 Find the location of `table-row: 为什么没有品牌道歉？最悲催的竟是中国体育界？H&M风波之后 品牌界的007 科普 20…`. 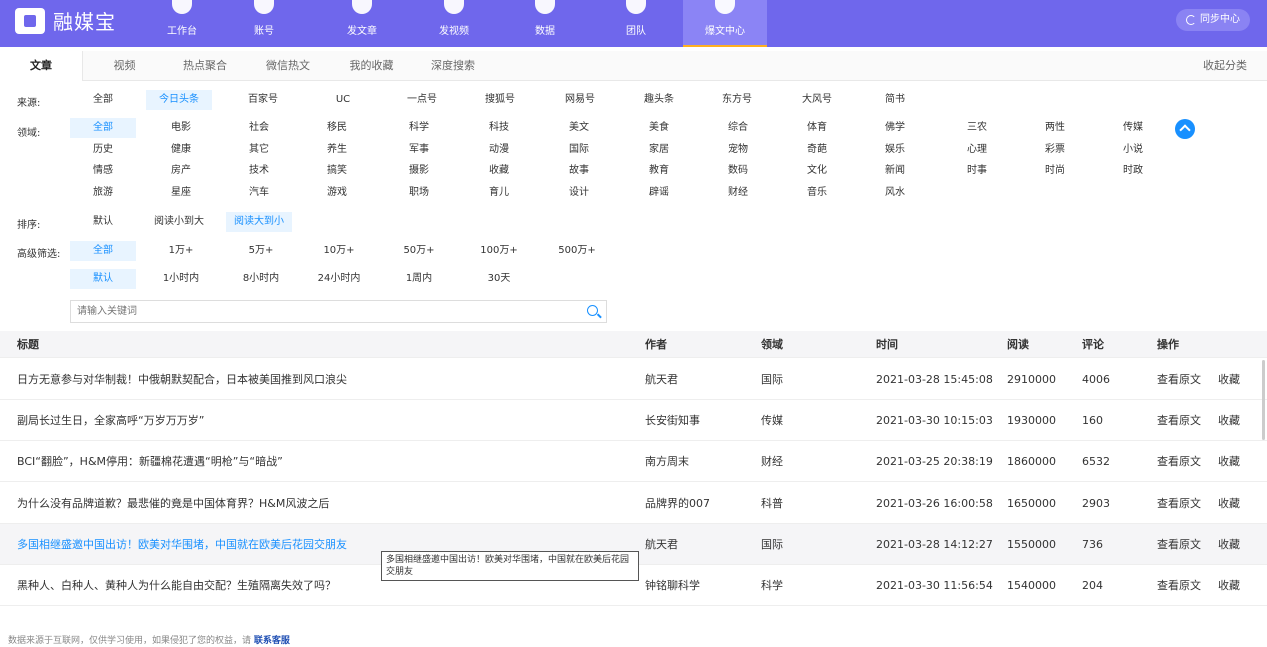

table-row: 为什么没有品牌道歉？最悲催的竟是中国体育界？H&M风波之后 品牌界的007 科普 20… is located at coordinates (633, 503).